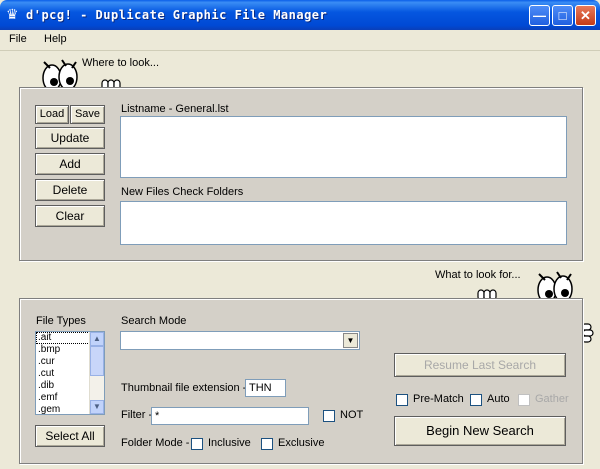 The width and height of the screenshot is (600, 469). Describe the element at coordinates (97, 339) in the screenshot. I see `scroll-up-icon: ▲` at that location.